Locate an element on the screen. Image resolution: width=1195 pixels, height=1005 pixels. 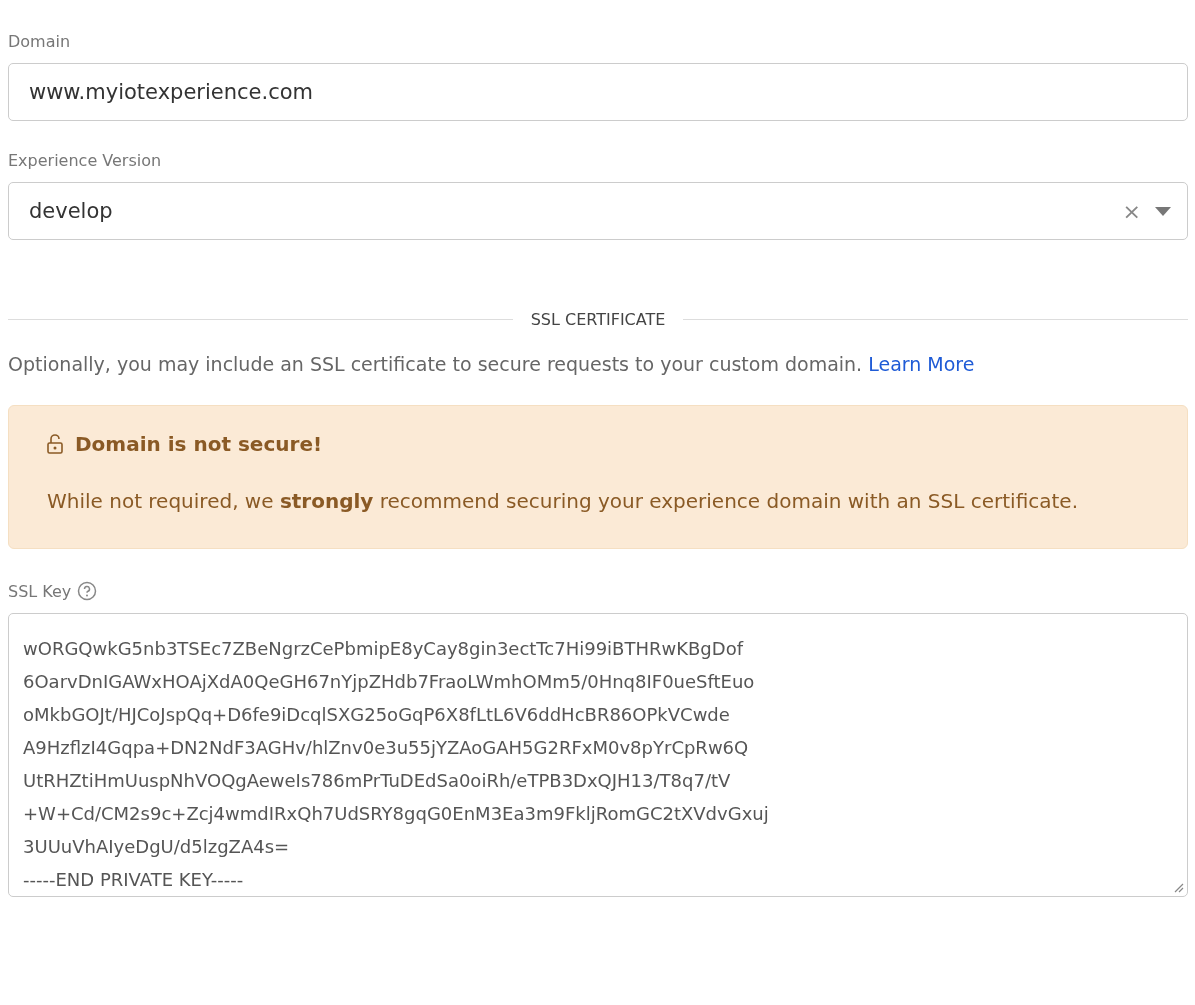
alert-title: Domain is not secure! is located at coordinates (199, 444).